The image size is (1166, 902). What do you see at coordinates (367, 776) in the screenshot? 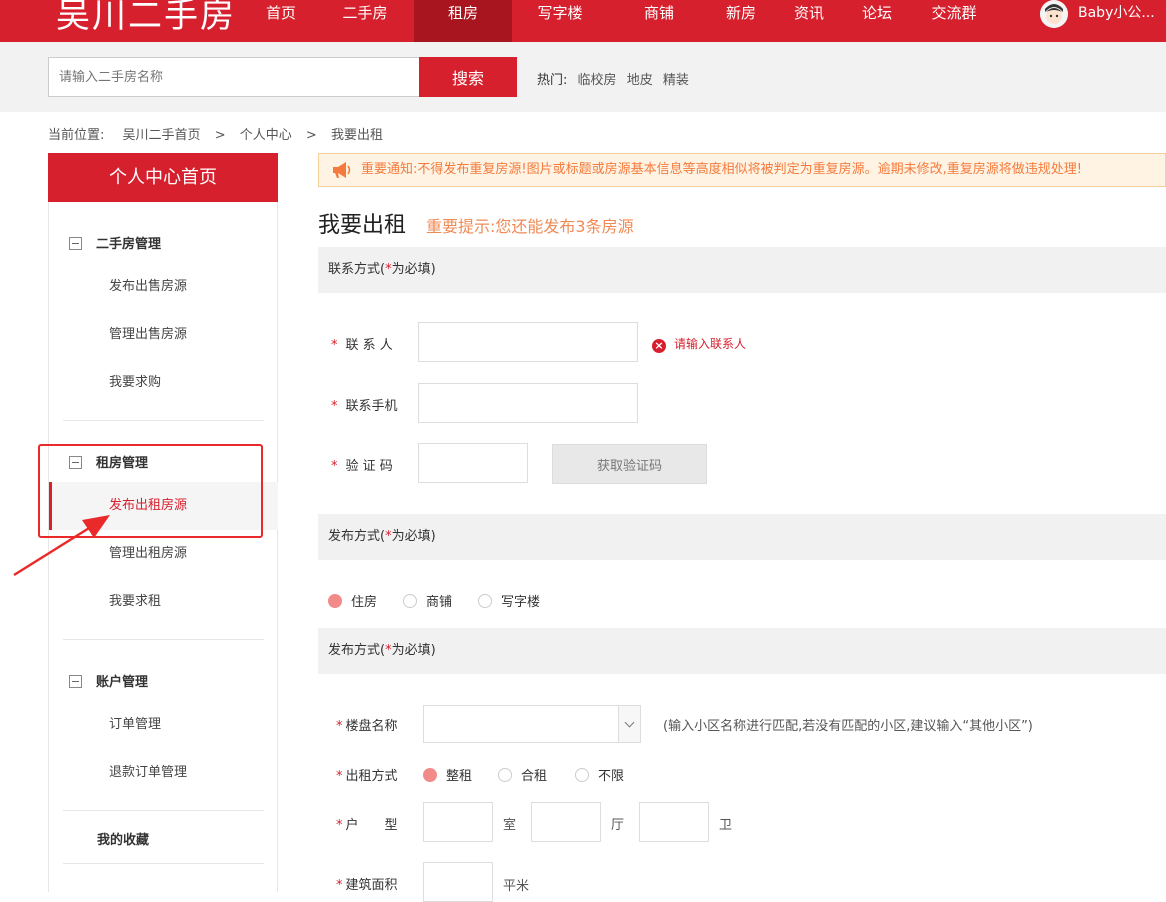
I see `rent-mode-label: * 出租方式` at bounding box center [367, 776].